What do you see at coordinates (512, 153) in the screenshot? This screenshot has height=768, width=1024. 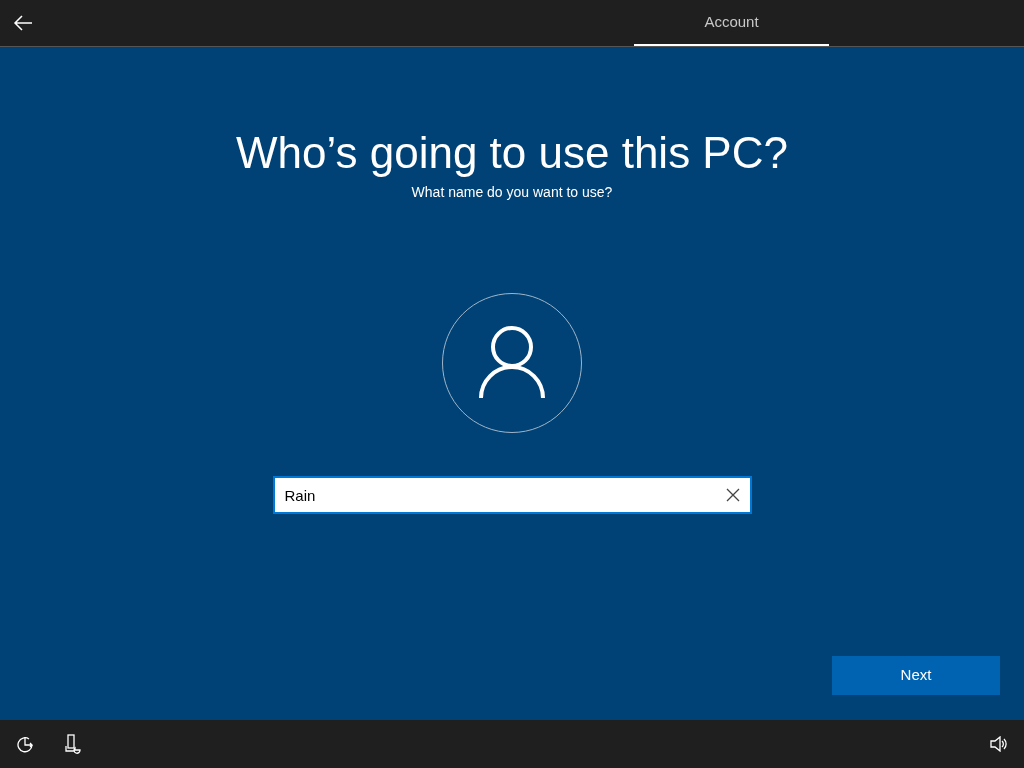 I see `page-title: Who’s going to use this PC?` at bounding box center [512, 153].